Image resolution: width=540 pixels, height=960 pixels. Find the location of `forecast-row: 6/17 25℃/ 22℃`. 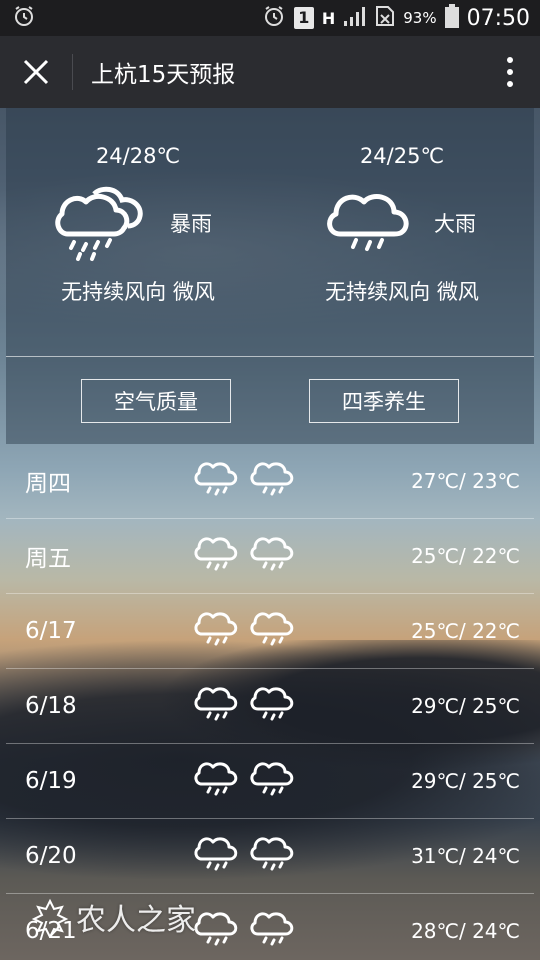

forecast-row: 6/17 25℃/ 22℃ is located at coordinates (270, 631).